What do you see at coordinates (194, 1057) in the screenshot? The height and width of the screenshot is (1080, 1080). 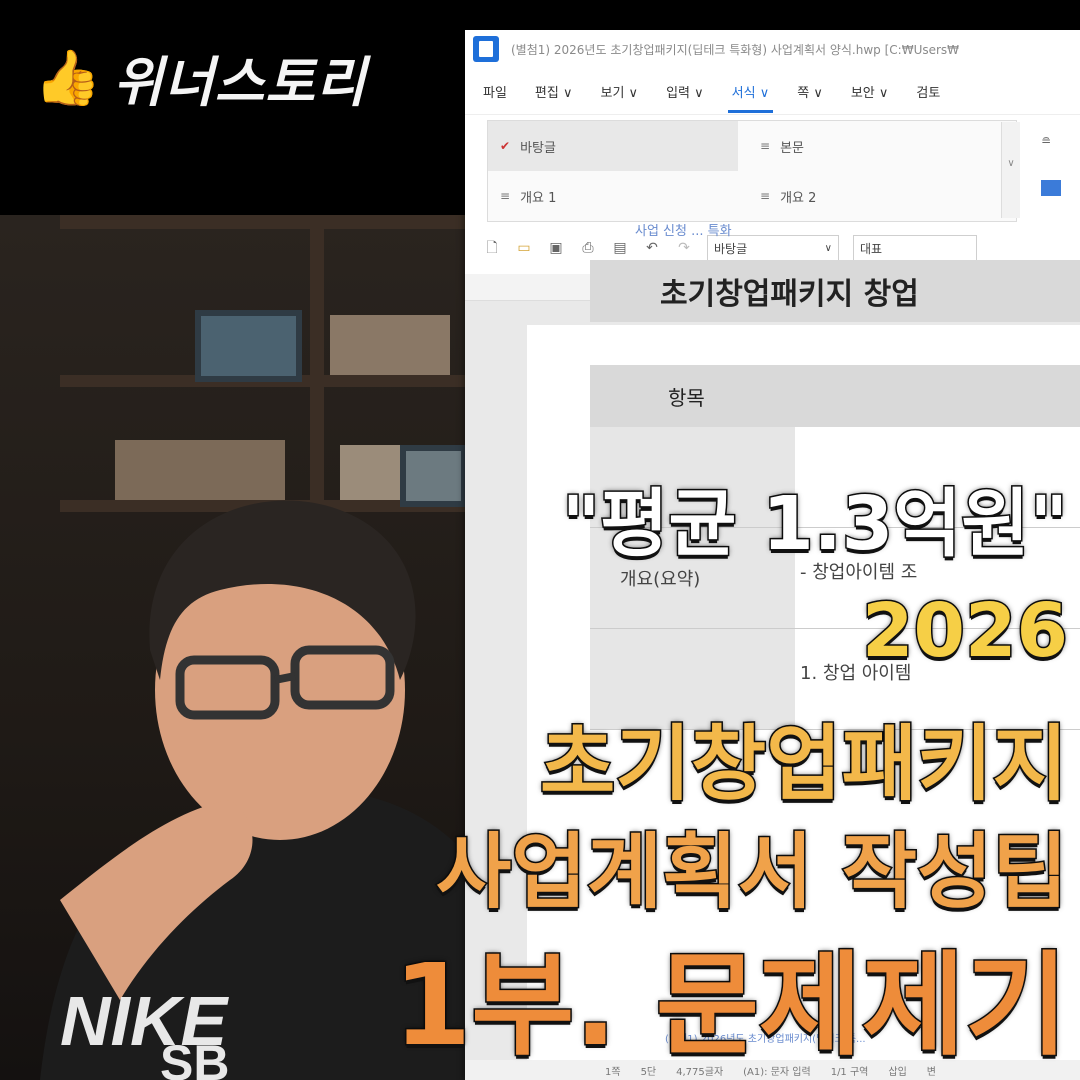 I see `svg-text: SB` at bounding box center [194, 1057].